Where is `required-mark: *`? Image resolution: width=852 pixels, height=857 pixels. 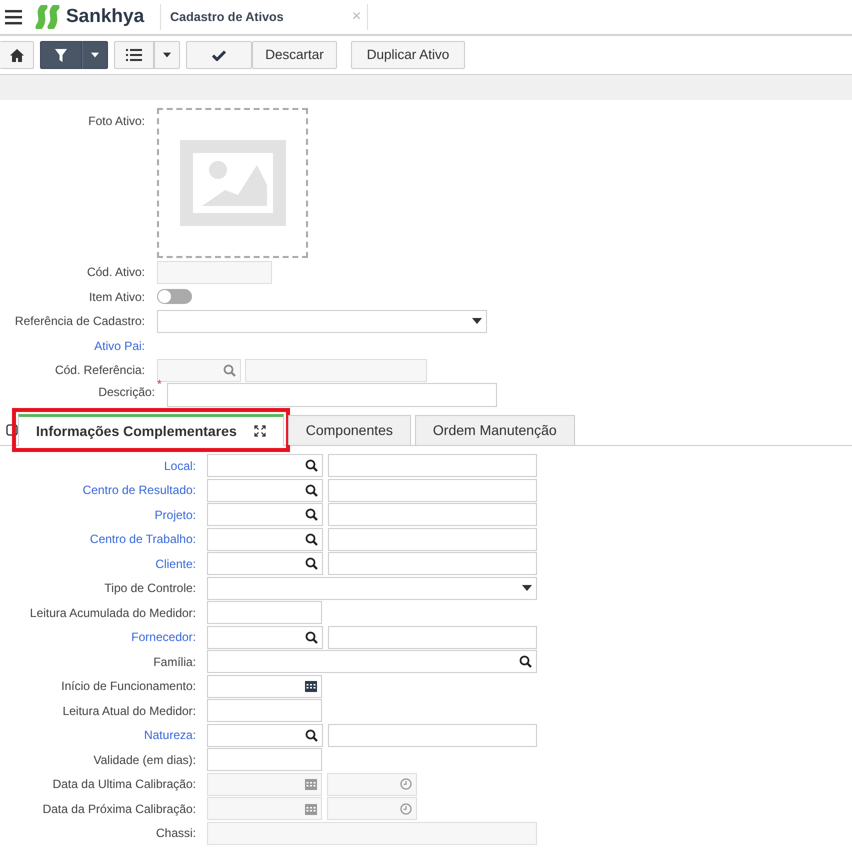 required-mark: * is located at coordinates (160, 384).